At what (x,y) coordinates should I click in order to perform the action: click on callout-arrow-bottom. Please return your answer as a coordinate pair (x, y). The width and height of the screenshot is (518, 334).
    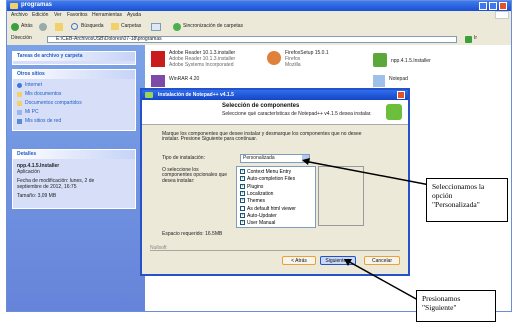
    Looking at the image, I should click on (382, 280).